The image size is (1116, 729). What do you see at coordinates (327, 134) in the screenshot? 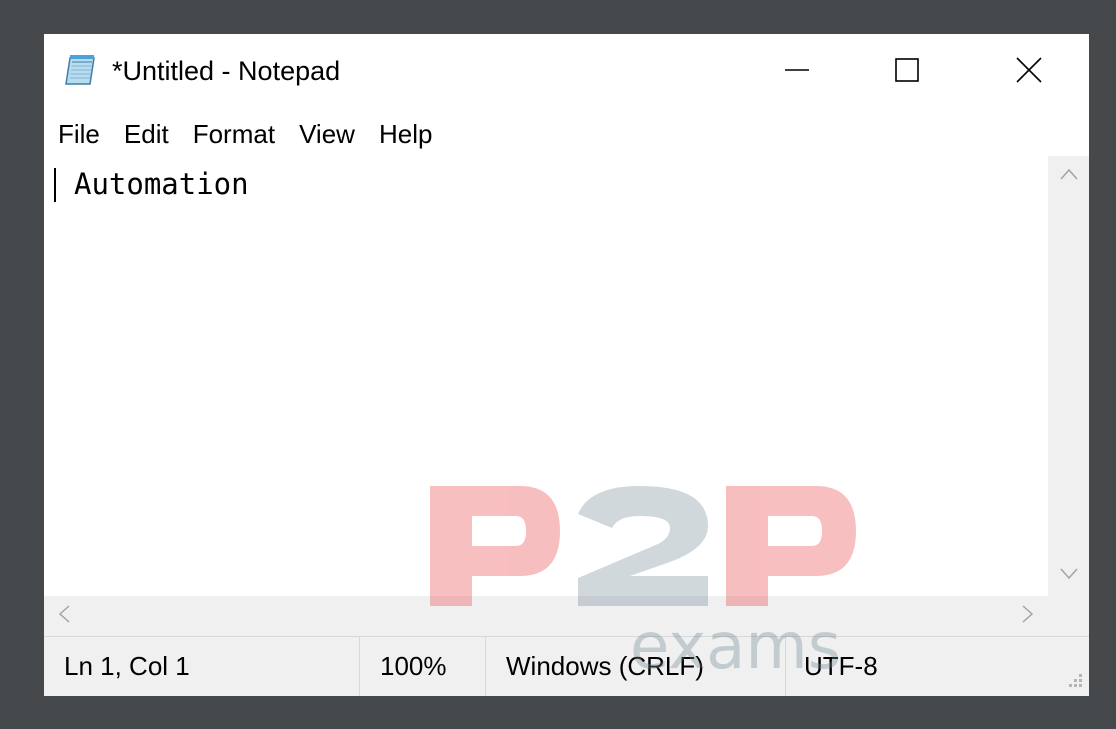
I see `menu-view: View` at bounding box center [327, 134].